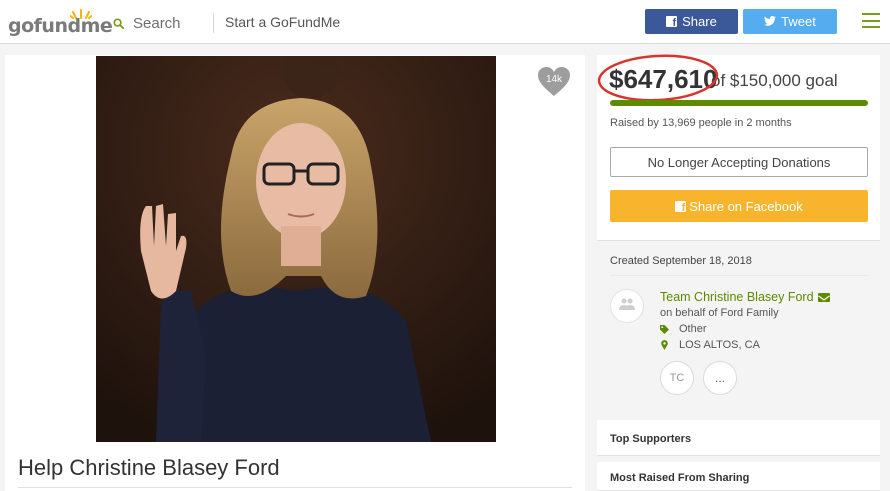 This screenshot has height=491, width=890. What do you see at coordinates (118, 23) in the screenshot?
I see `search-icon` at bounding box center [118, 23].